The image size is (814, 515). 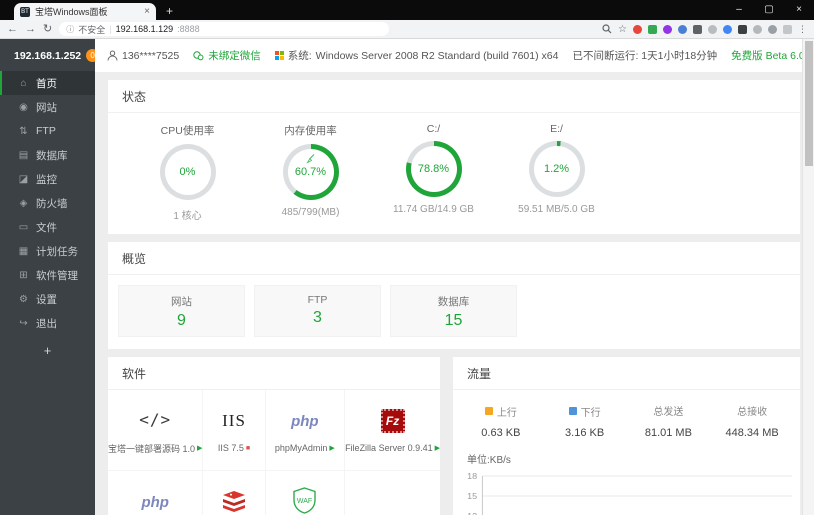 I want to click on site-favicon-icon: BT, so click(x=25, y=11).